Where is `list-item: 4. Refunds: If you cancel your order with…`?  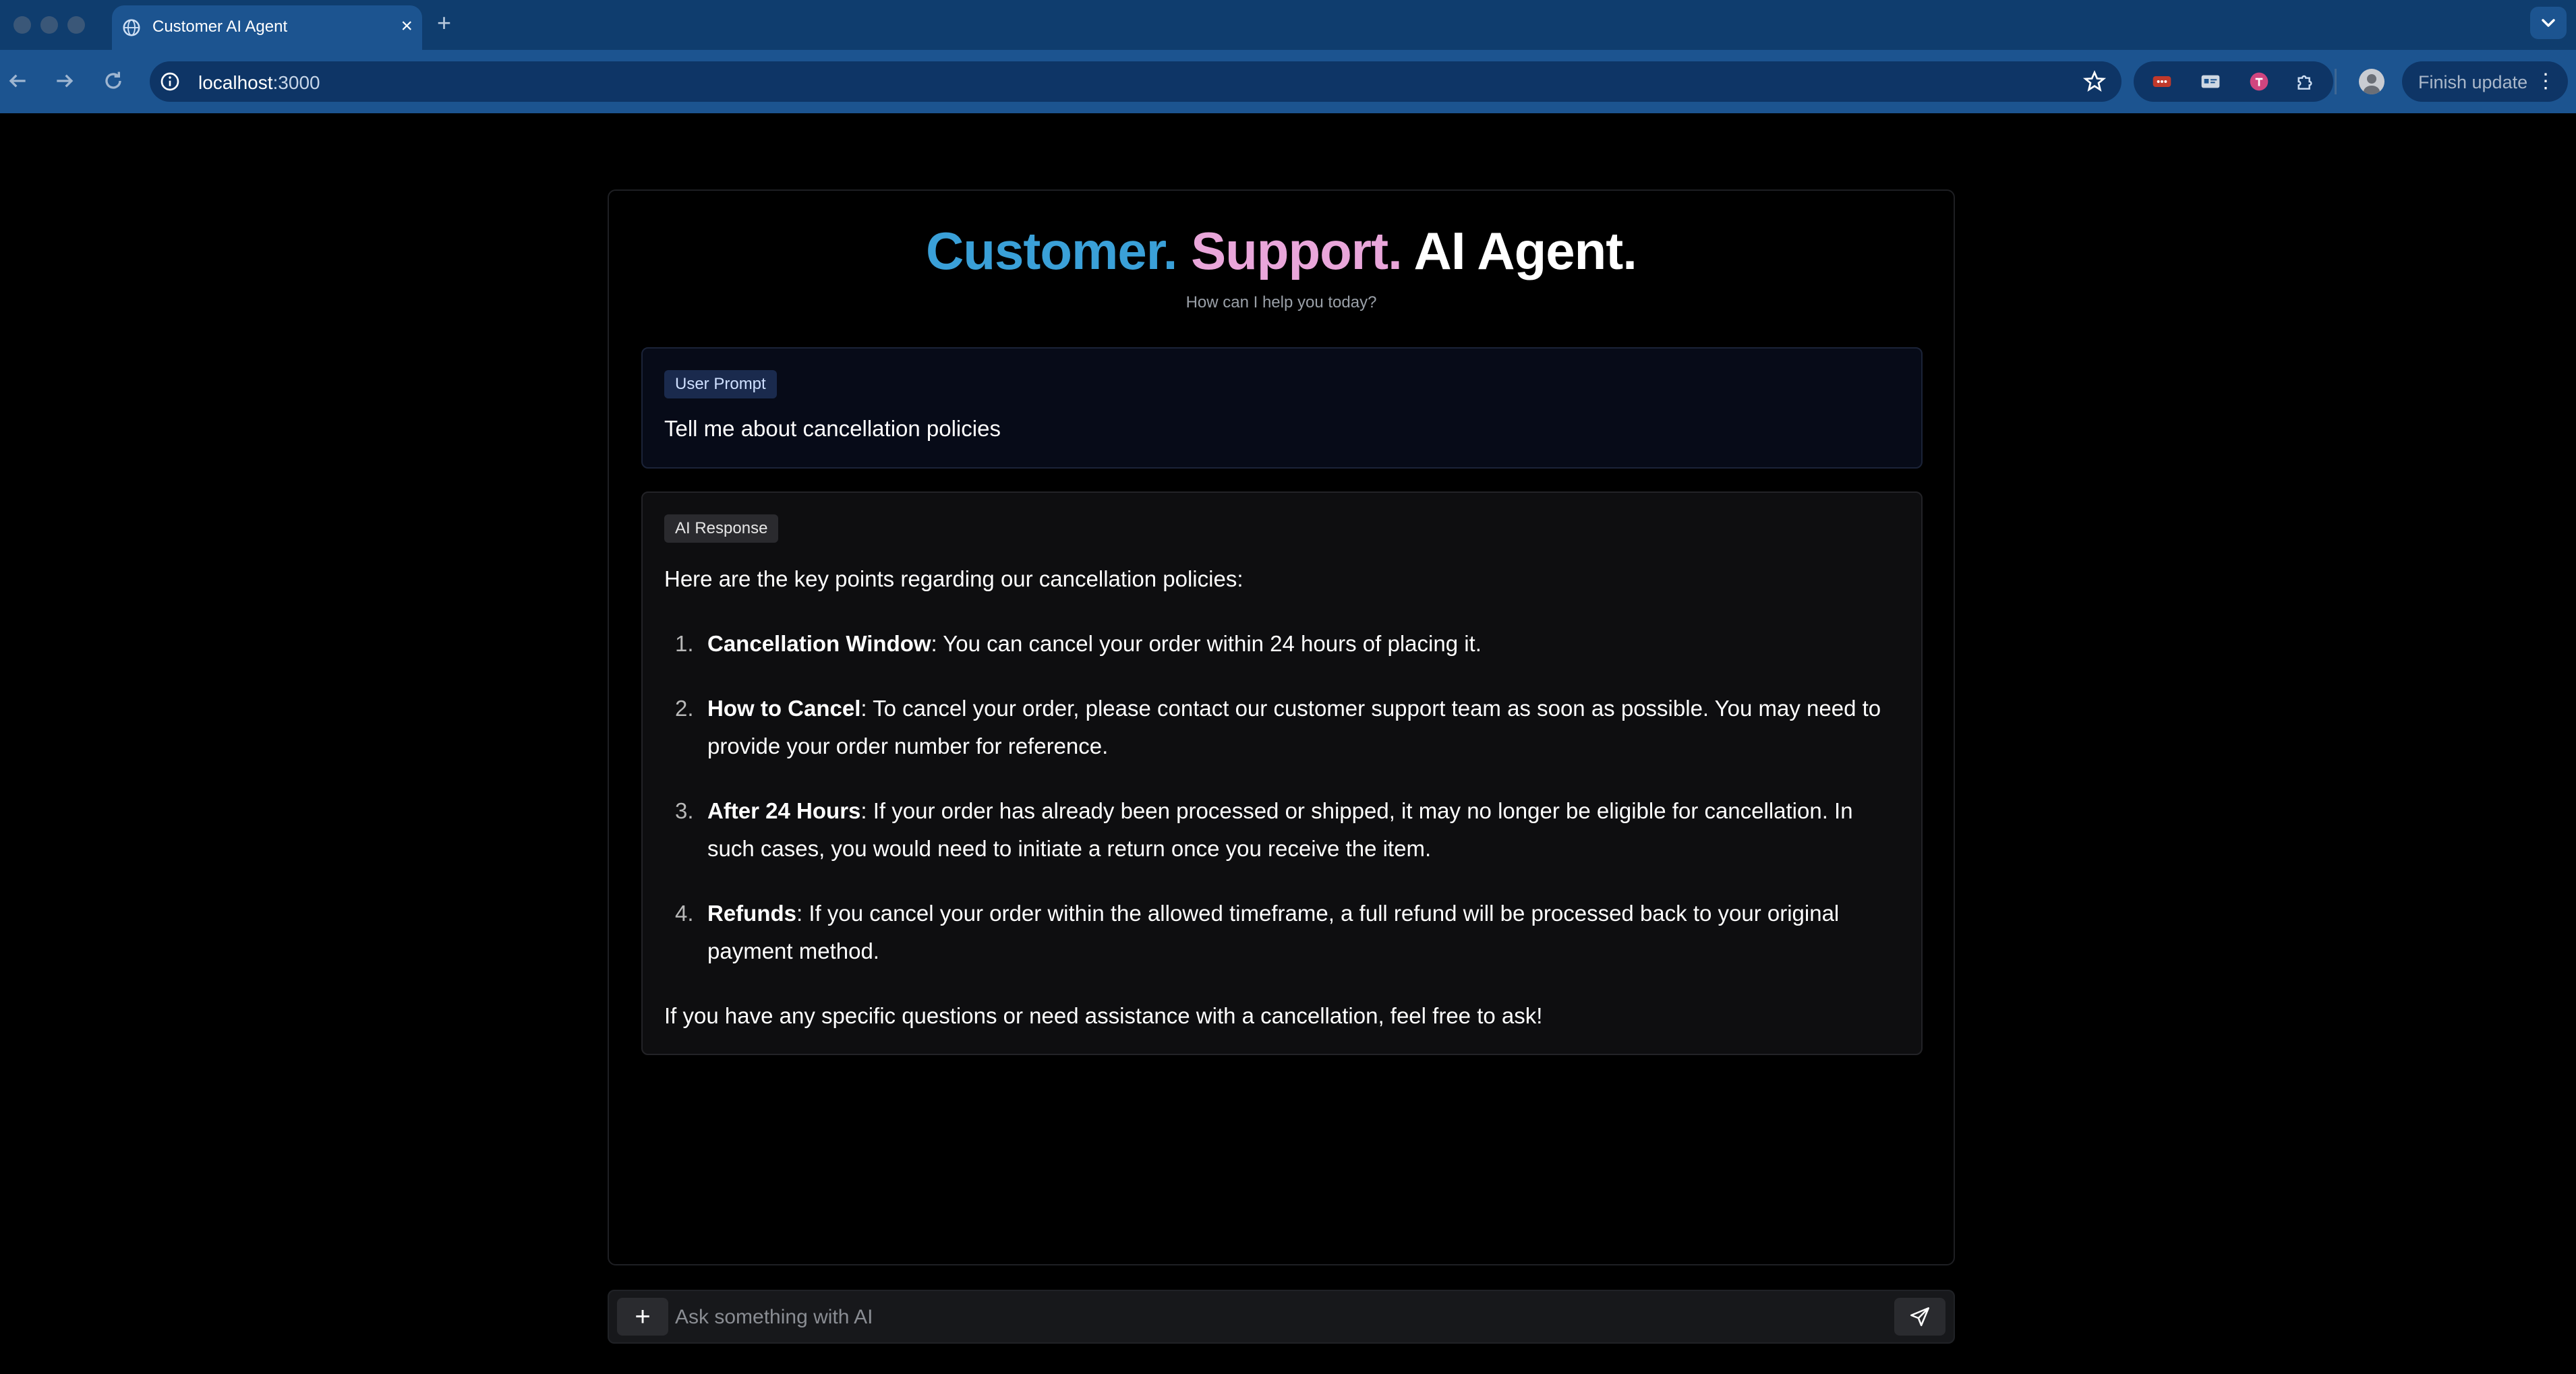
list-item: 4. Refunds: If you cancel your order with… is located at coordinates (1281, 932).